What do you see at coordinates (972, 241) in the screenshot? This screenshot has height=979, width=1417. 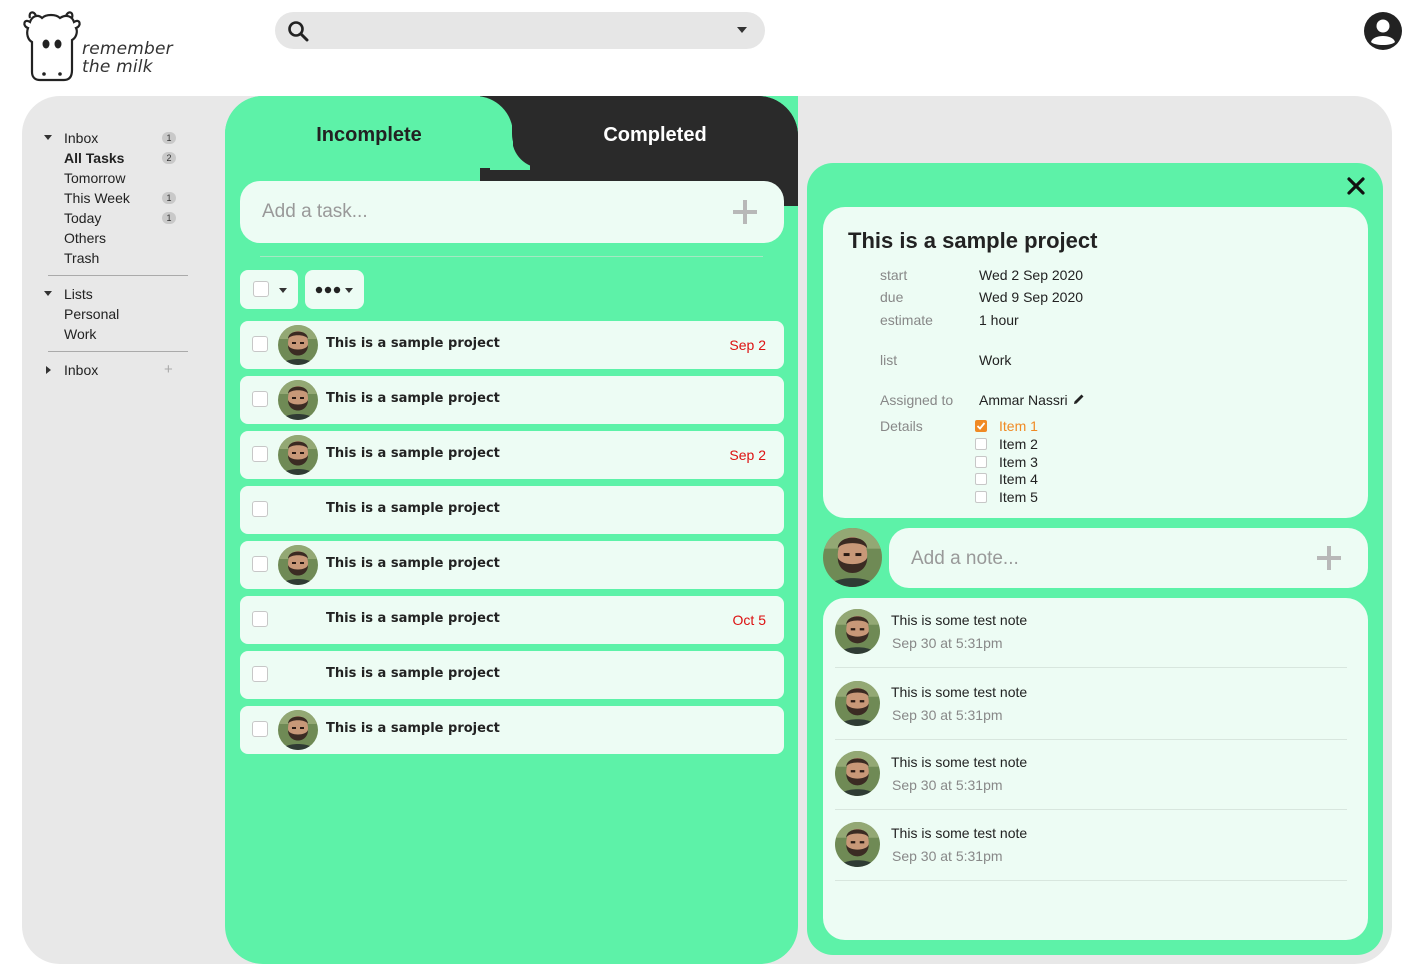 I see `detail-title: This is a sample project` at bounding box center [972, 241].